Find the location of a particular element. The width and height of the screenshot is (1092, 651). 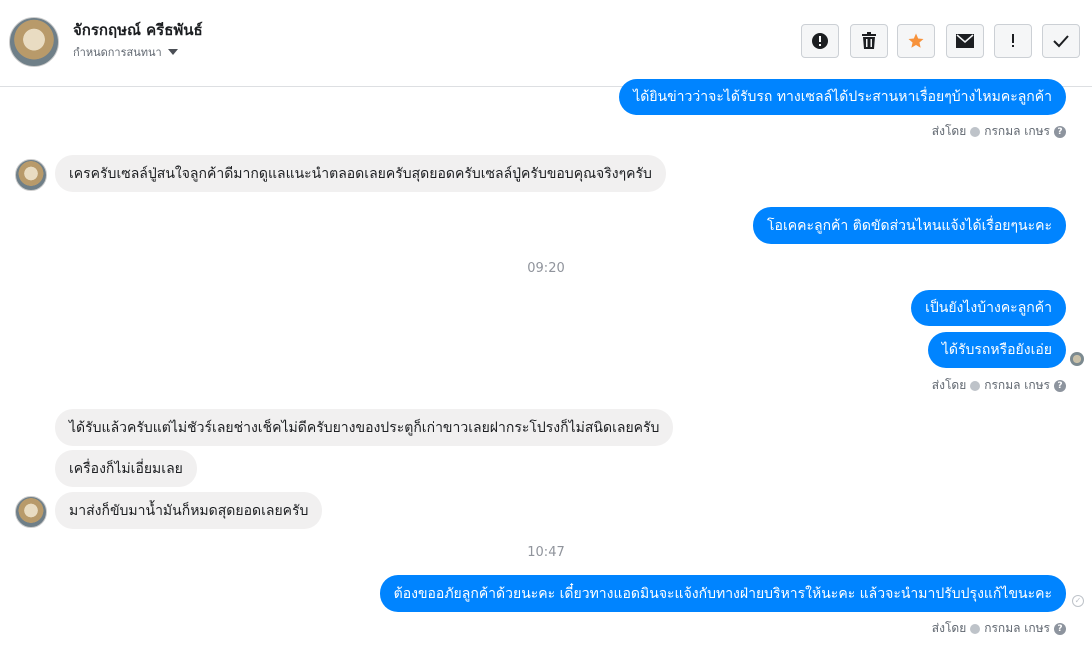

star-icon is located at coordinates (916, 40).